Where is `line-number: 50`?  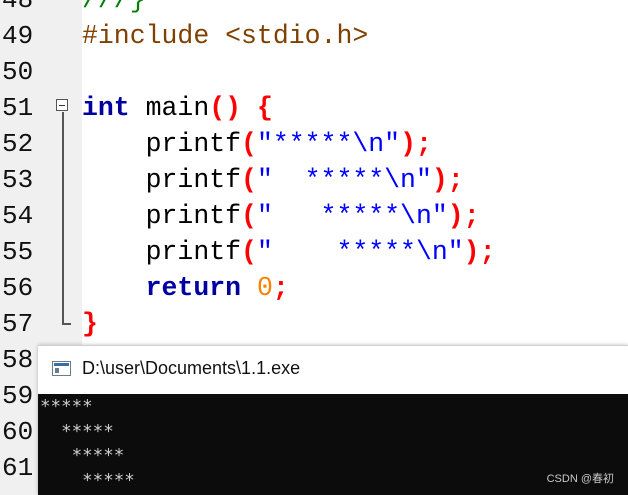
line-number: 50 is located at coordinates (18, 72).